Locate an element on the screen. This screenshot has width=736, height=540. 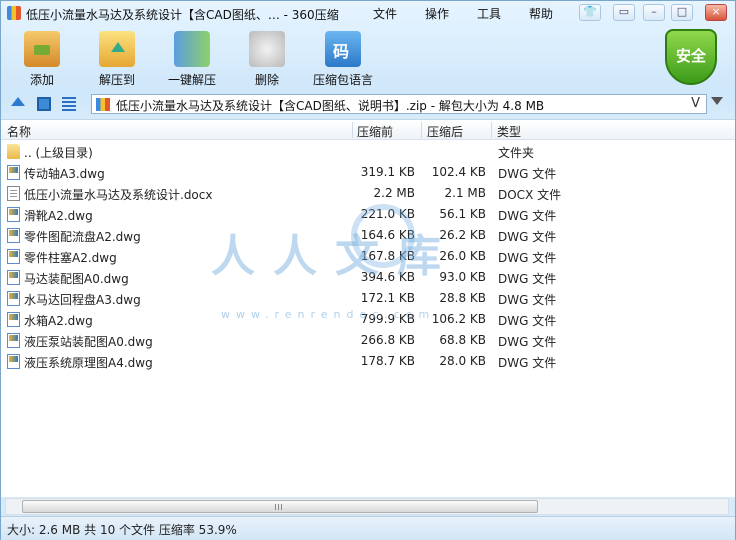
column-original: 压缩后 is located at coordinates (445, 131).